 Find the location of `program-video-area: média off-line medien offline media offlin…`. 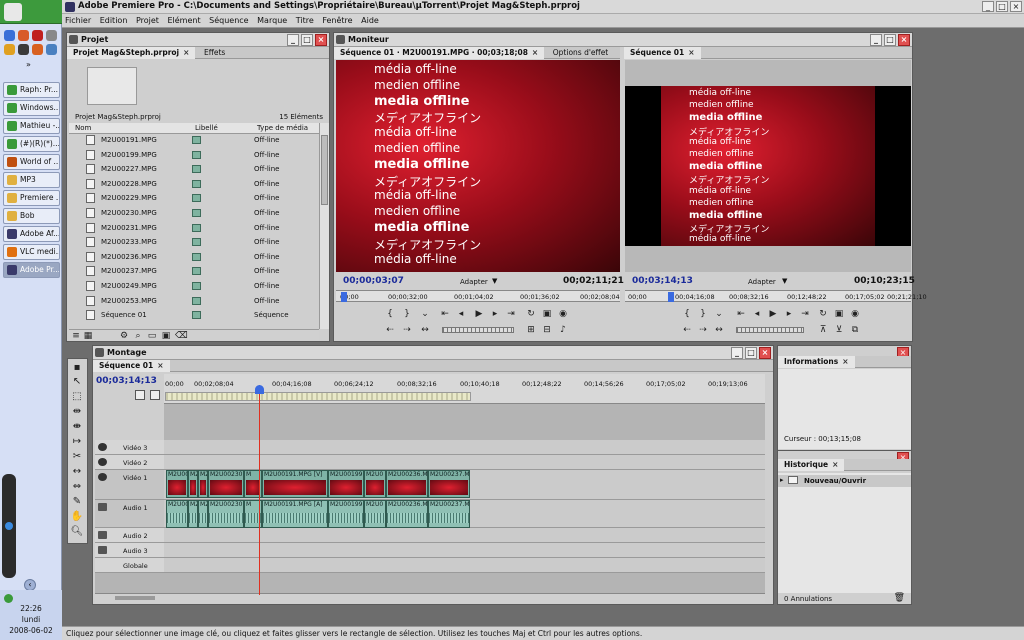

program-video-area: média off-line medien offline media offlin… is located at coordinates (768, 166).